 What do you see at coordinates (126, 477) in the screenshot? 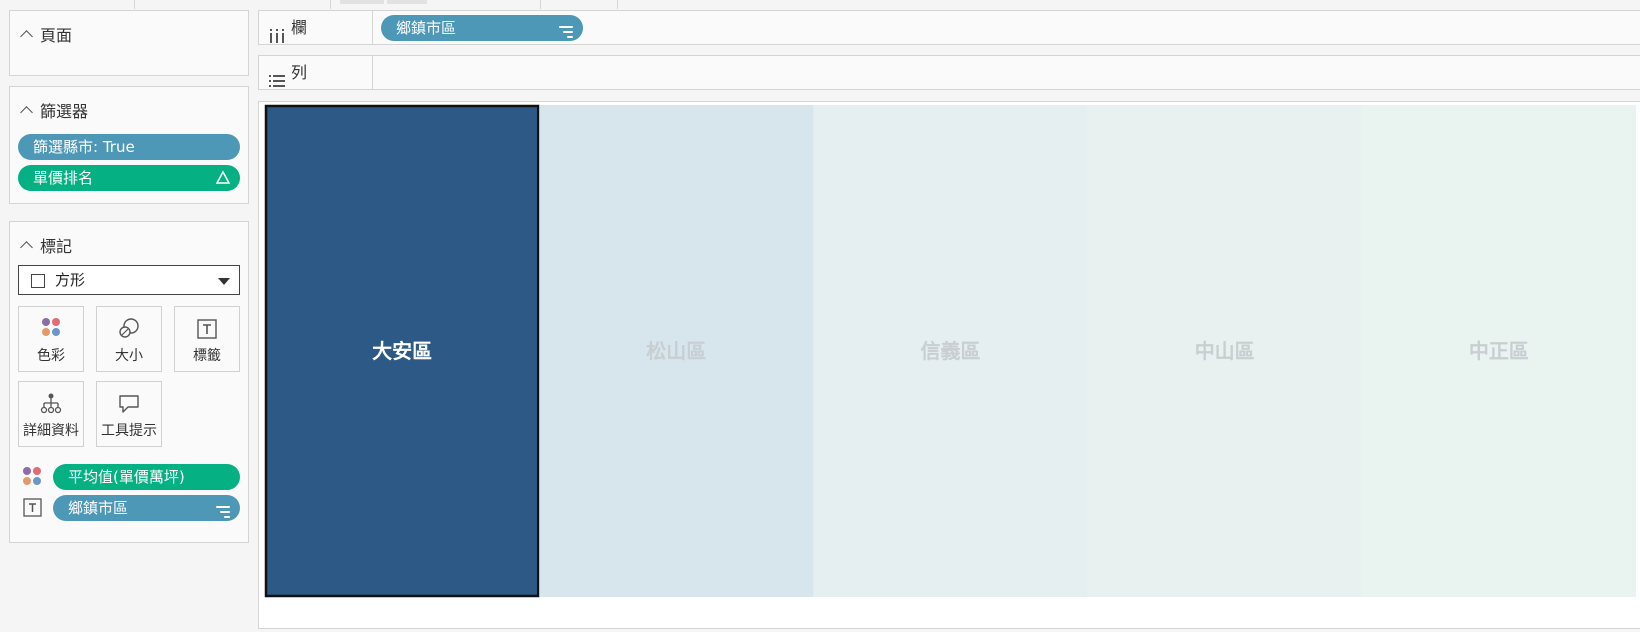
I see `color-field-label: 平均值(單價萬坪)` at bounding box center [126, 477].